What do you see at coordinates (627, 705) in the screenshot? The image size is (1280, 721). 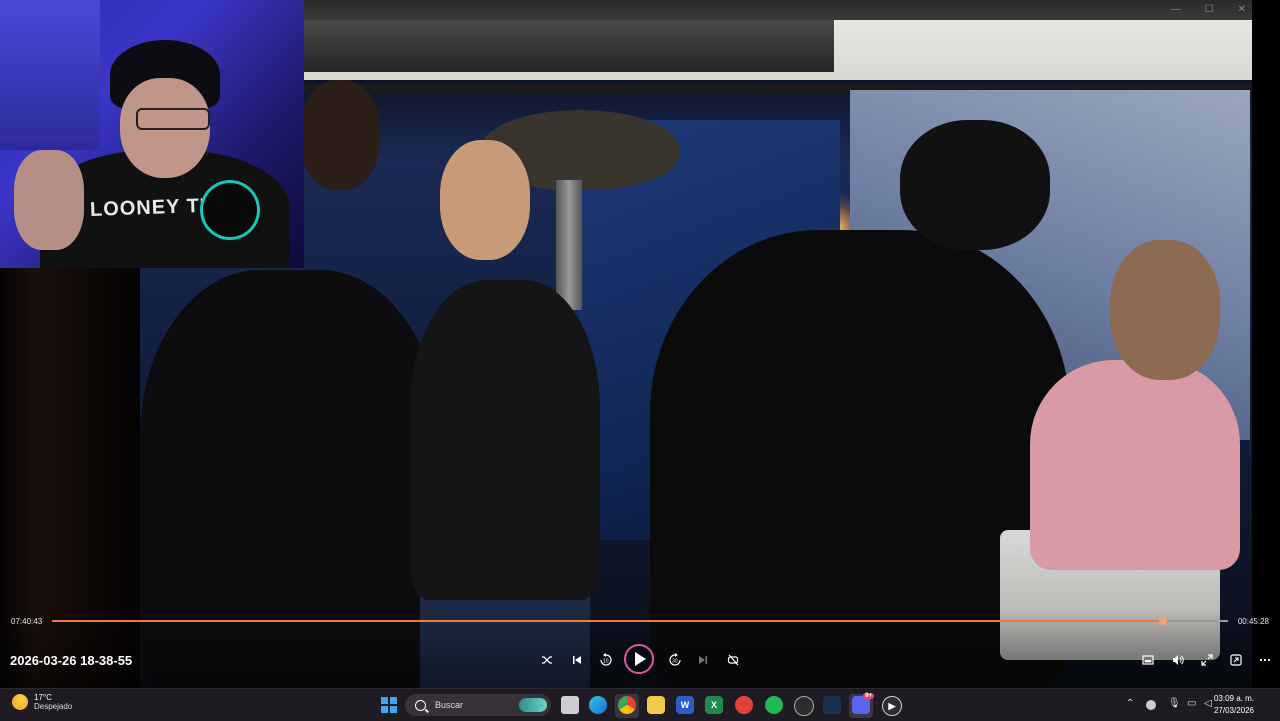 I see `chrome-icon` at bounding box center [627, 705].